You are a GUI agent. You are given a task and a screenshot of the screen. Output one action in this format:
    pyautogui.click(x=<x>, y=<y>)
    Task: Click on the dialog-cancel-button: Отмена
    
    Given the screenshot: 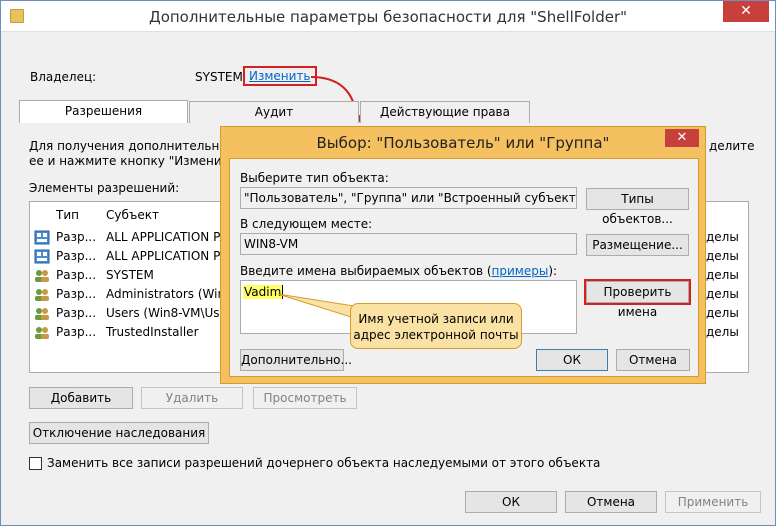 What is the action you would take?
    pyautogui.click(x=653, y=360)
    